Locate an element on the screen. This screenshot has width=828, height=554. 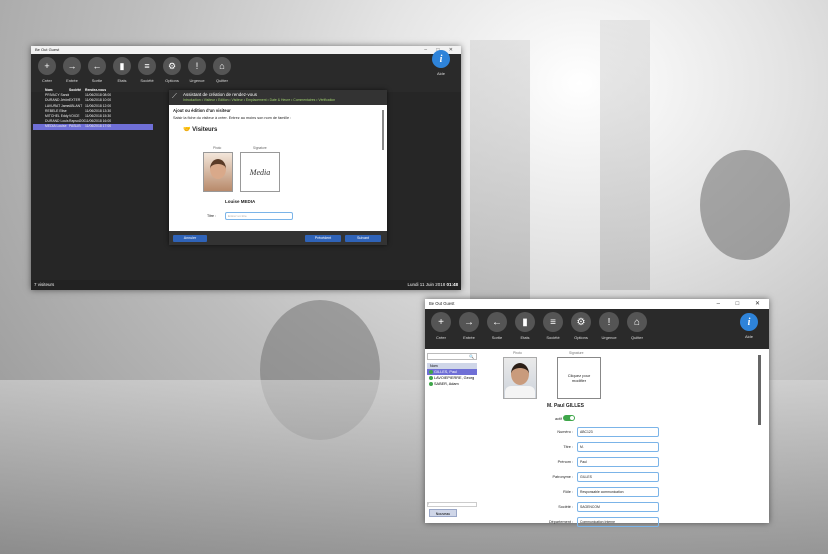
visitor-photo is located at coordinates (218, 172).